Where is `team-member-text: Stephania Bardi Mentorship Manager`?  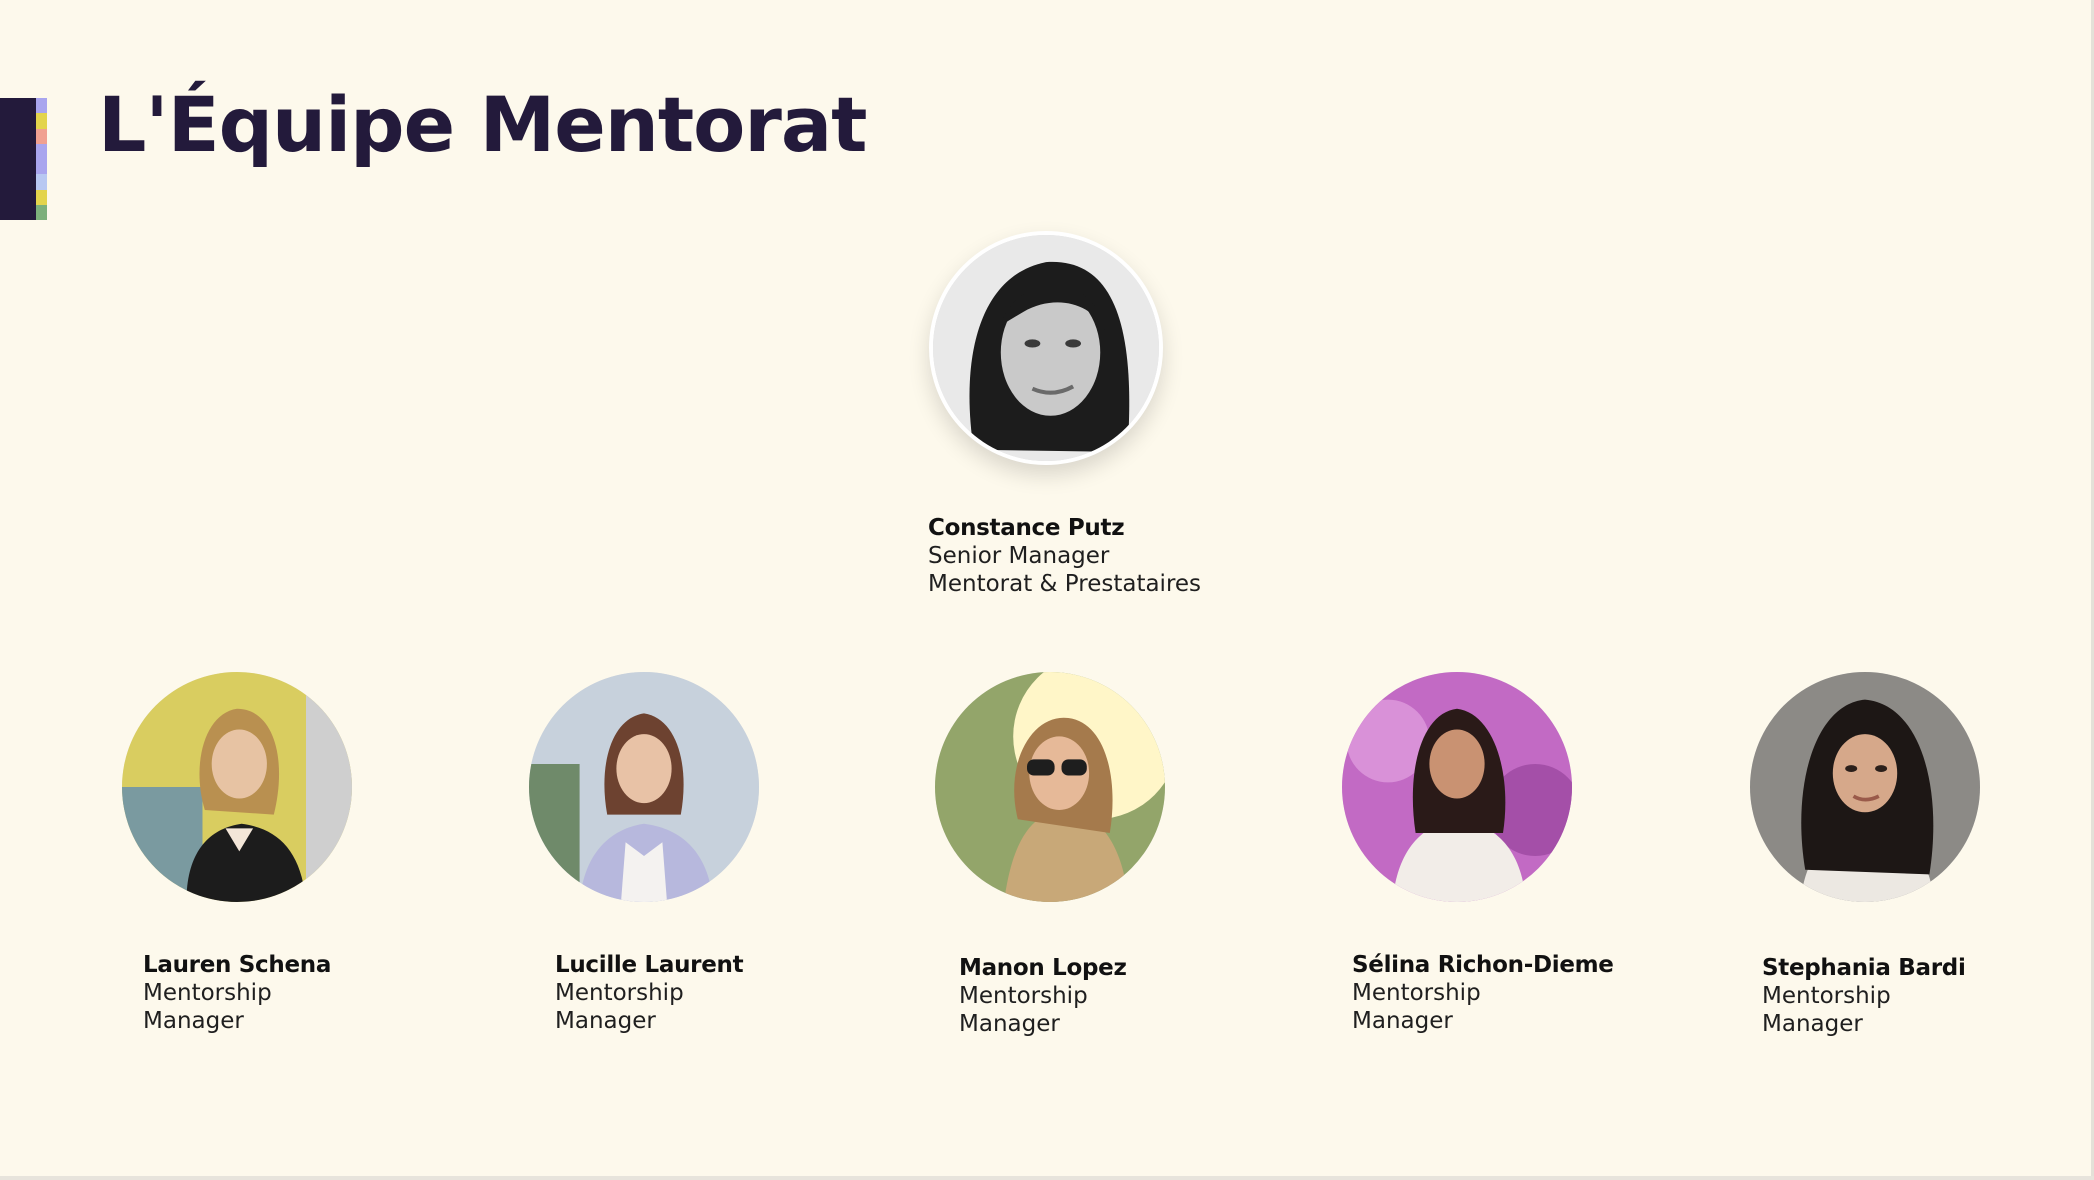
team-member-text: Stephania Bardi Mentorship Manager is located at coordinates (1864, 996).